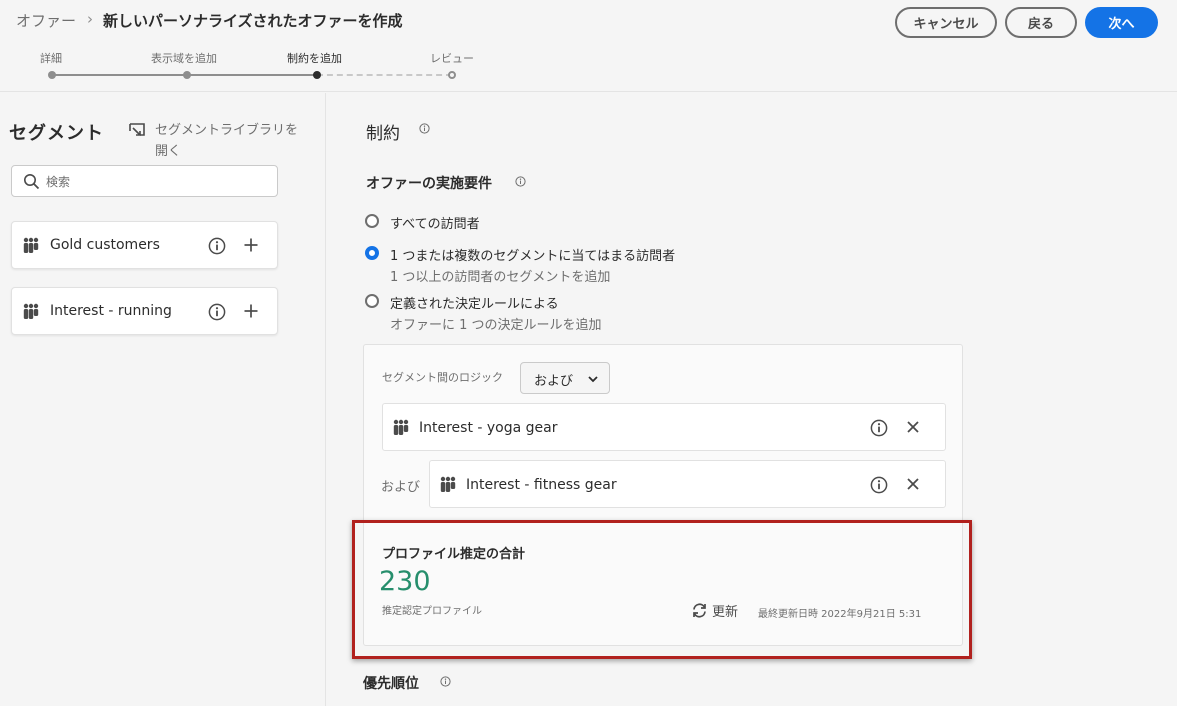  Describe the element at coordinates (1041, 22) in the screenshot. I see `back-button: 戻る` at that location.